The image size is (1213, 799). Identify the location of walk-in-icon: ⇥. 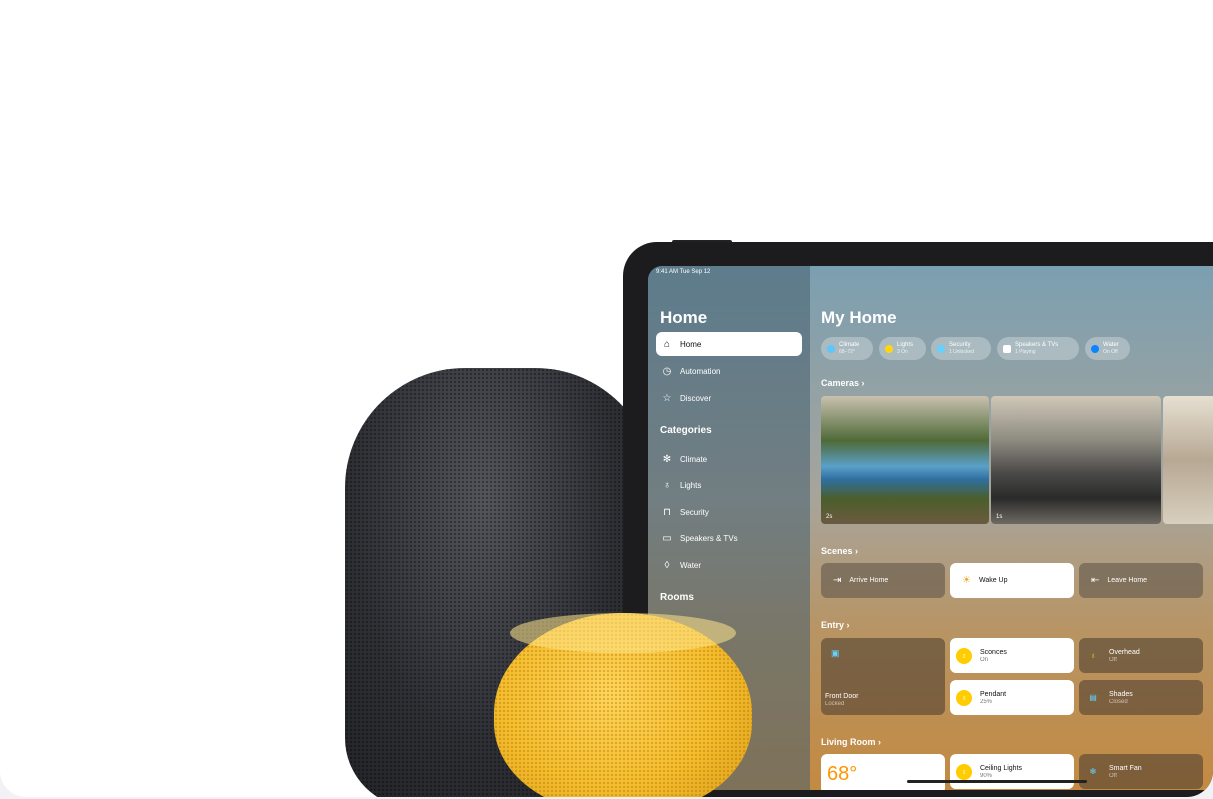
(837, 580).